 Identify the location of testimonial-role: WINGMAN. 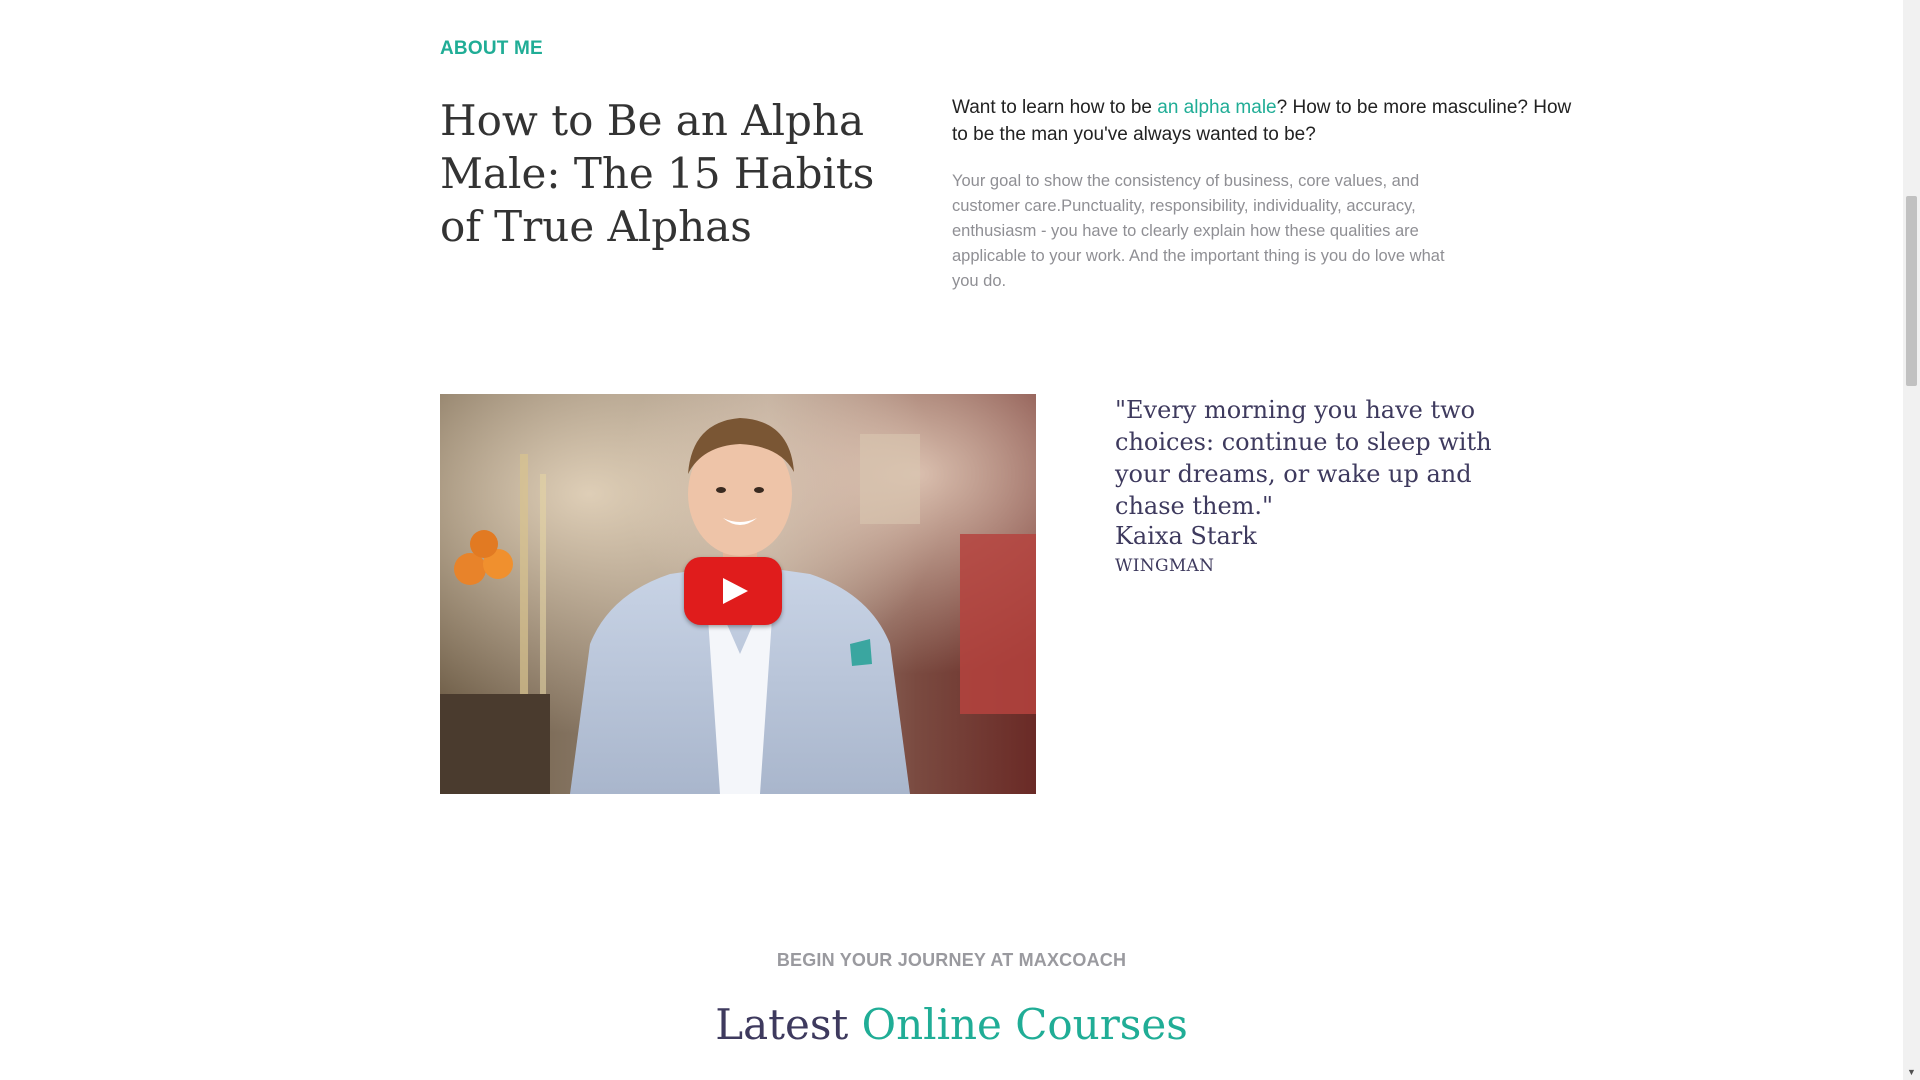
(1165, 566).